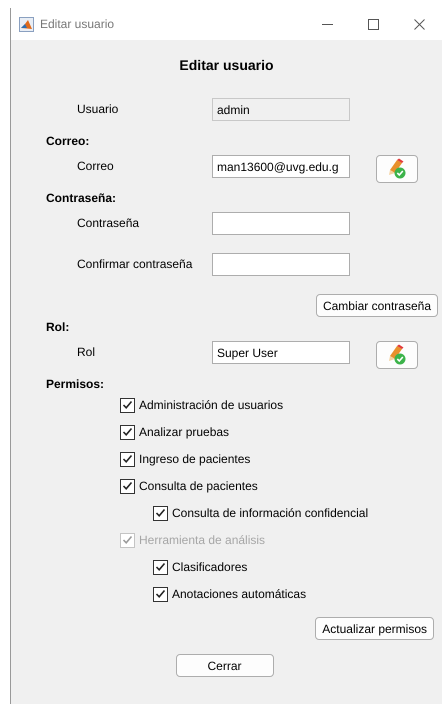 The image size is (445, 704). Describe the element at coordinates (75, 384) in the screenshot. I see `section-title: Permisos:` at that location.